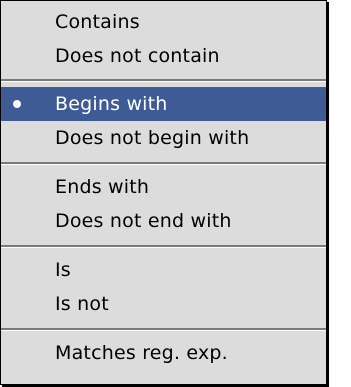 The width and height of the screenshot is (351, 387). Describe the element at coordinates (63, 270) in the screenshot. I see `menu-item-label: Is` at that location.